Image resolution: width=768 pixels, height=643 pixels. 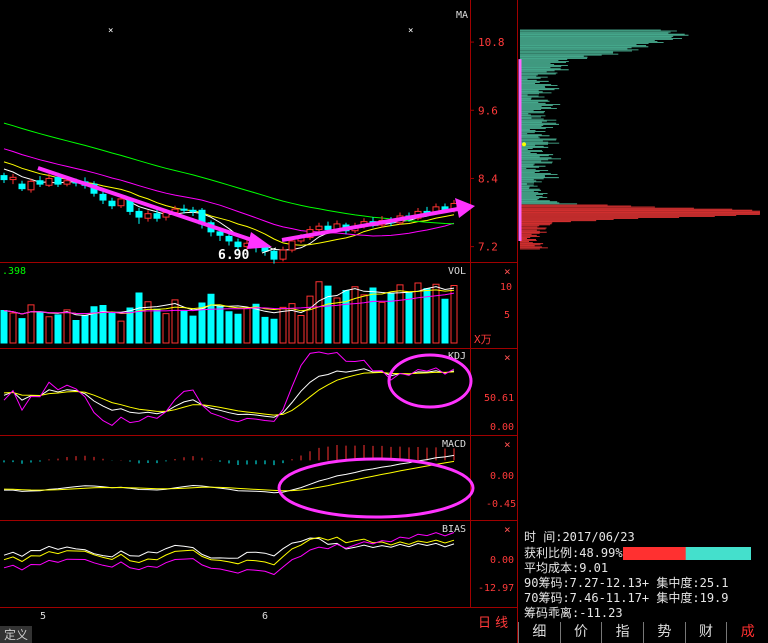 I want to click on kdj-k-line, so click(x=229, y=393).